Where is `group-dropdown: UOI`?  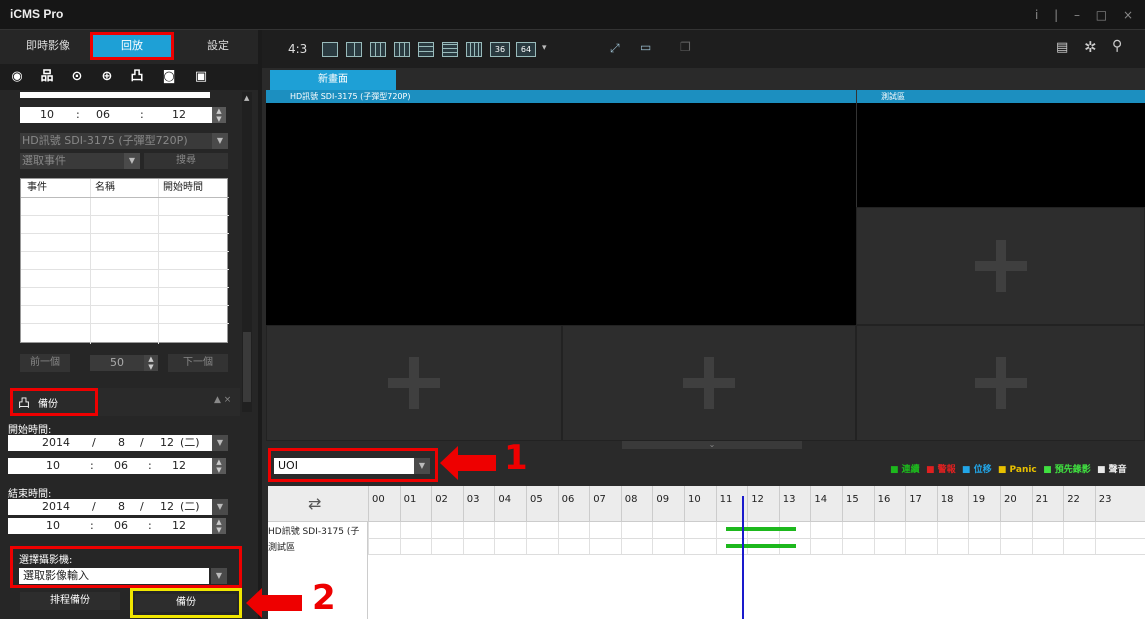
group-dropdown: UOI is located at coordinates (344, 466).